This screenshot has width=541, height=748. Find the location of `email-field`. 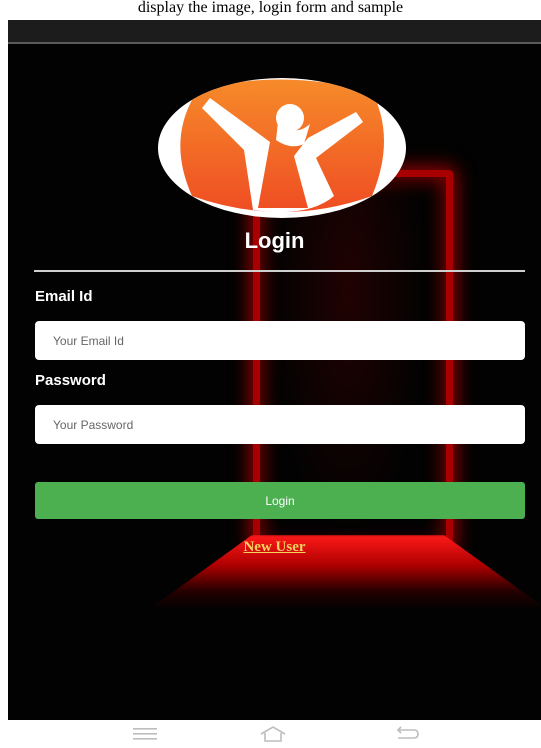

email-field is located at coordinates (280, 340).